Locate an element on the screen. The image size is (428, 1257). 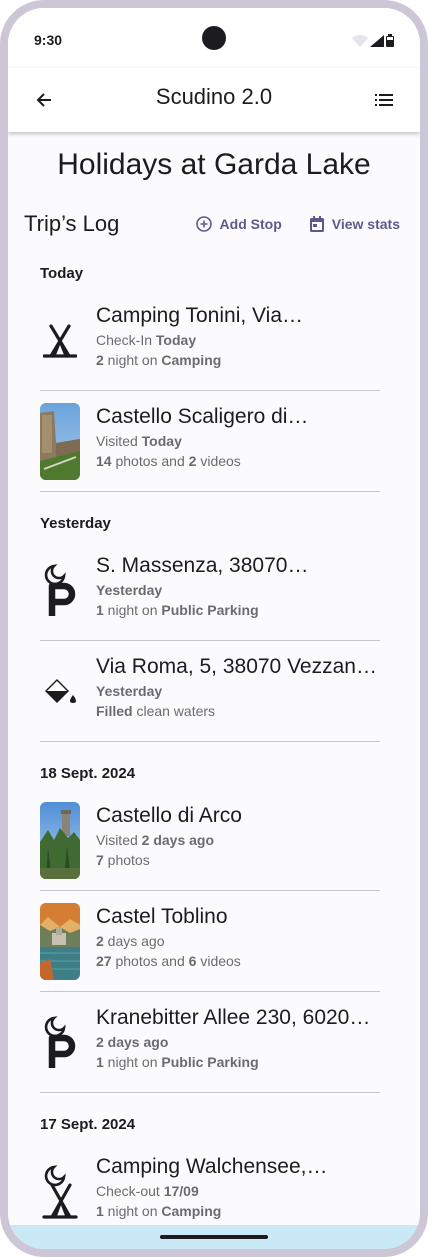
item-subtitle: Visited Today is located at coordinates (139, 441).